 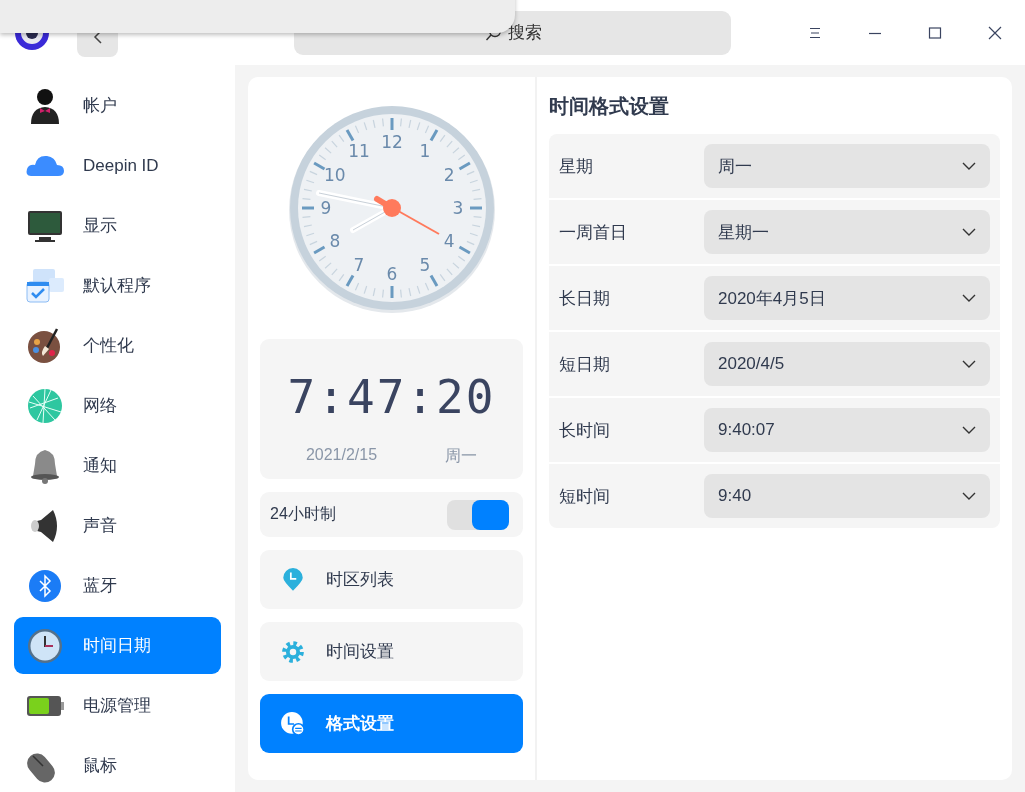 I want to click on row-label: 星期, so click(x=576, y=166).